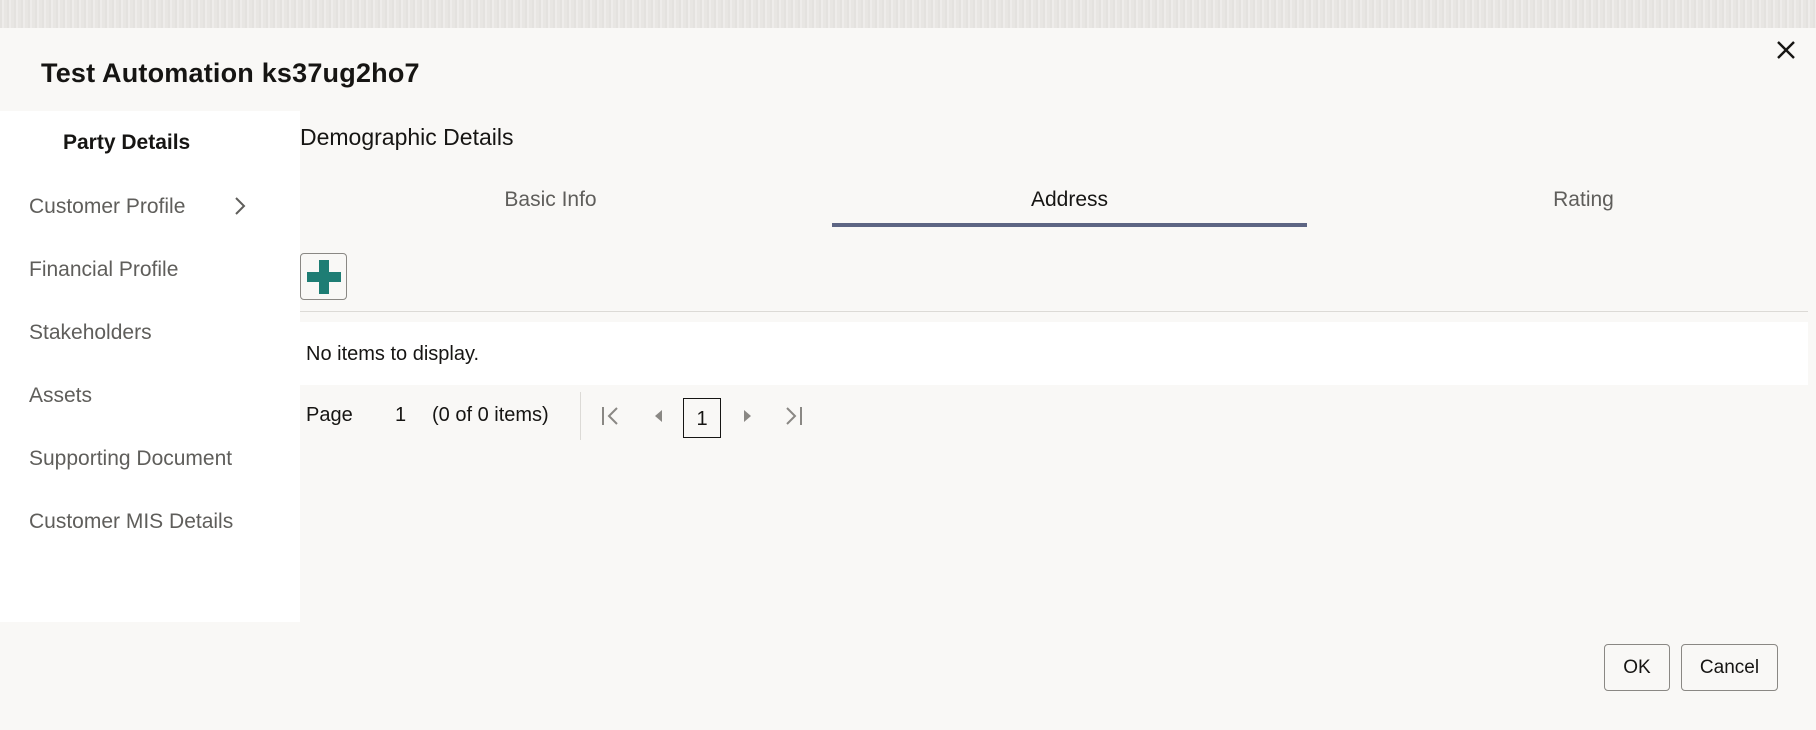 The width and height of the screenshot is (1816, 730). I want to click on cancel-button: Cancel, so click(1729, 667).